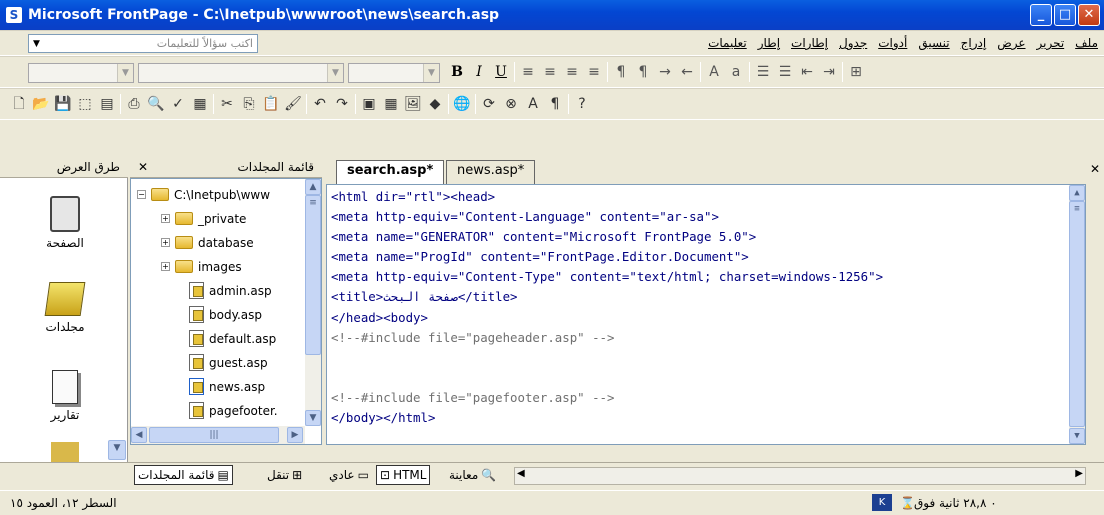 The height and width of the screenshot is (515, 1104). I want to click on align-right-icon: ≡, so click(528, 72).